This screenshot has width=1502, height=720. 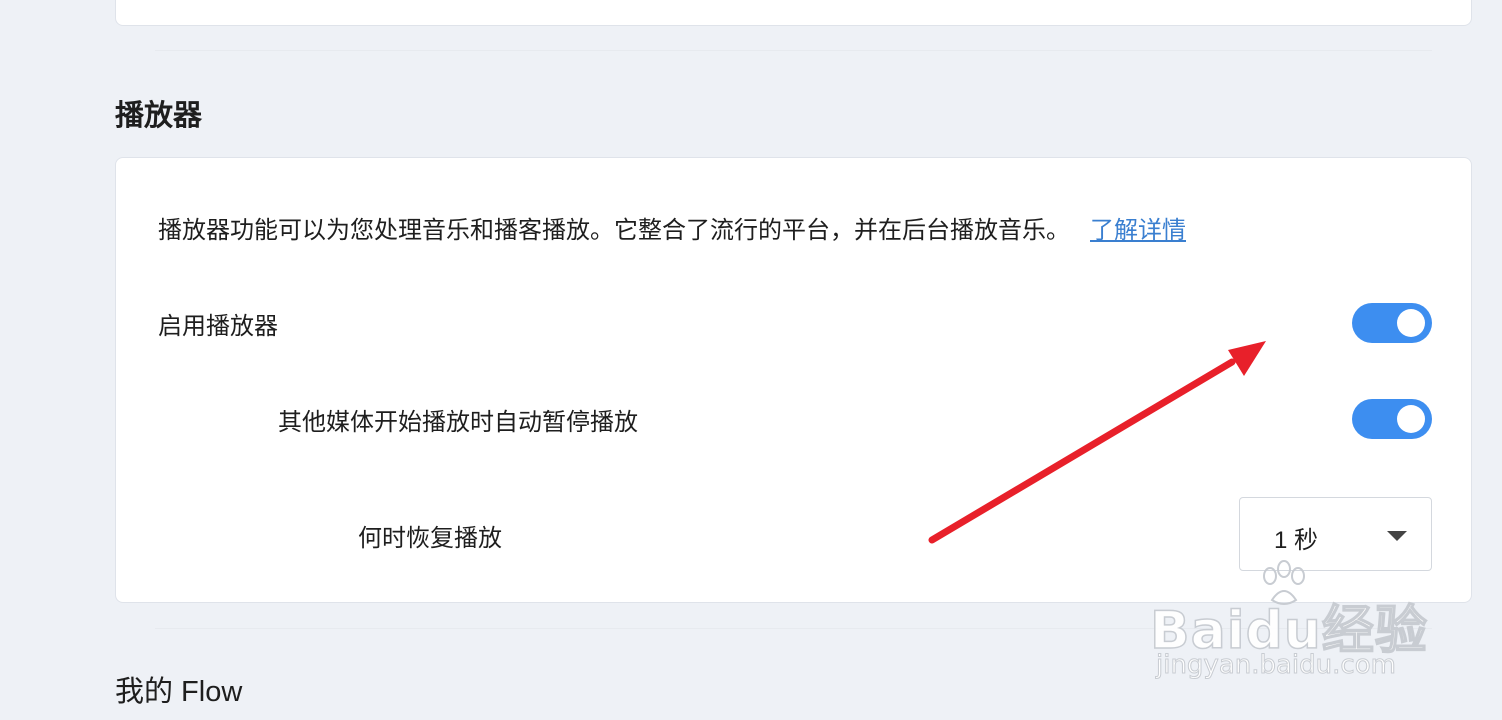 I want to click on auto-pause-toggle, so click(x=1392, y=419).